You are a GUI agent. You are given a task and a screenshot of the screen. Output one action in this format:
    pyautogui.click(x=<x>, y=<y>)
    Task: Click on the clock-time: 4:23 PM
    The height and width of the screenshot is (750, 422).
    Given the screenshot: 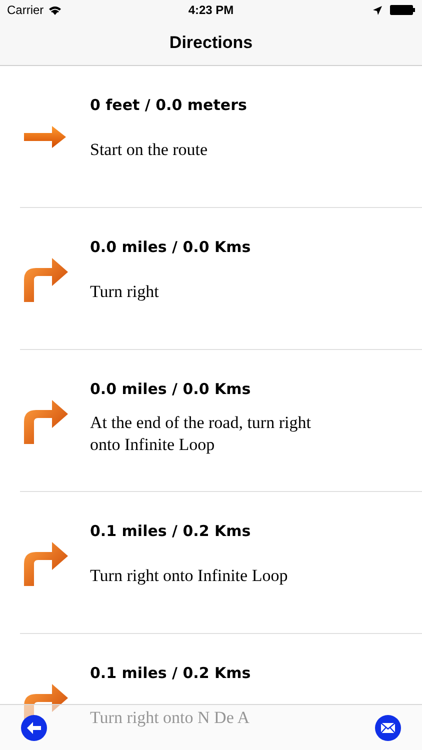 What is the action you would take?
    pyautogui.click(x=211, y=10)
    